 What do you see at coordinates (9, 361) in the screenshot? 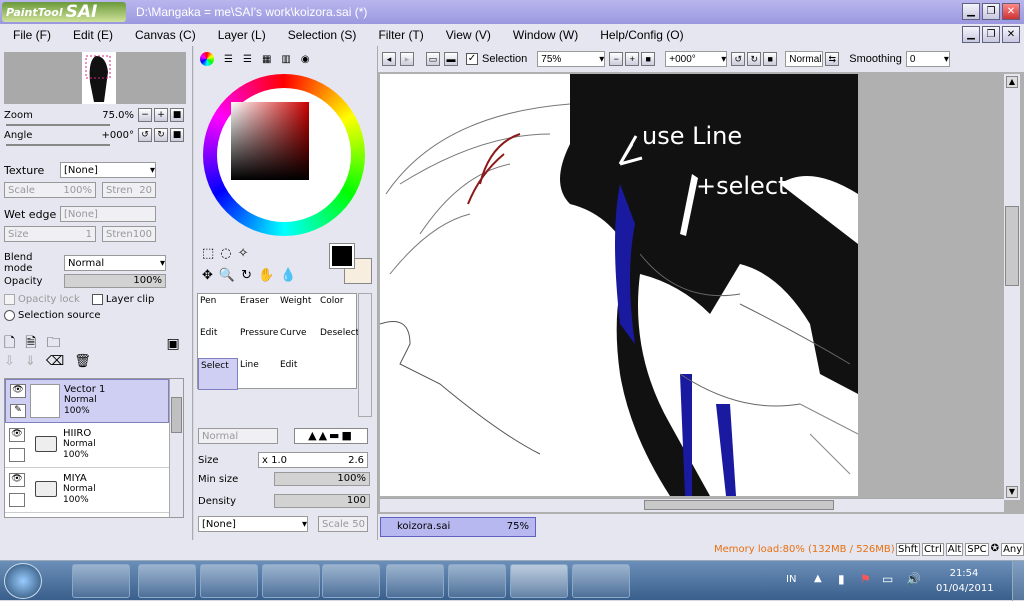
I see `transfer-down-icon: ⇩` at bounding box center [9, 361].